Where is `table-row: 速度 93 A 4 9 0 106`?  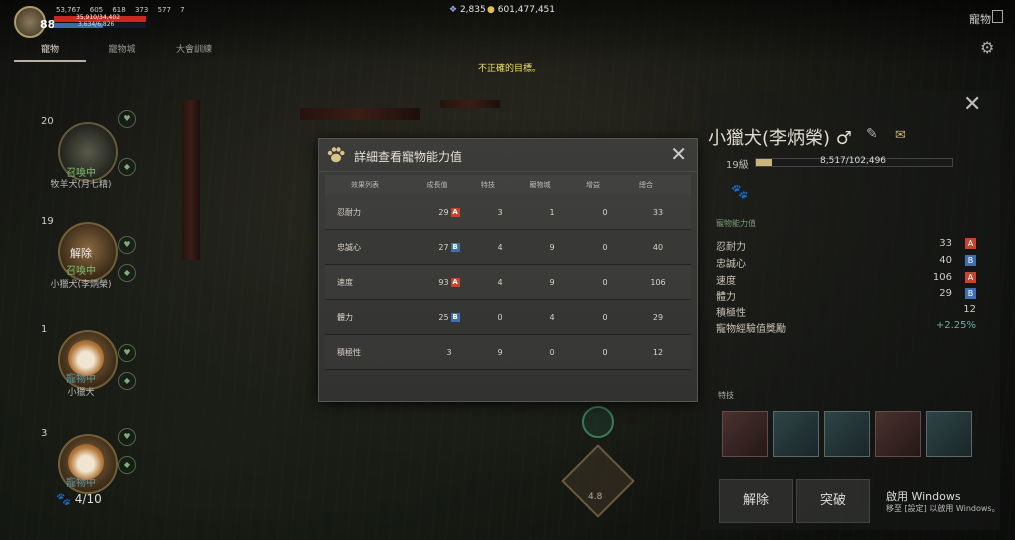 table-row: 速度 93 A 4 9 0 106 is located at coordinates (508, 282).